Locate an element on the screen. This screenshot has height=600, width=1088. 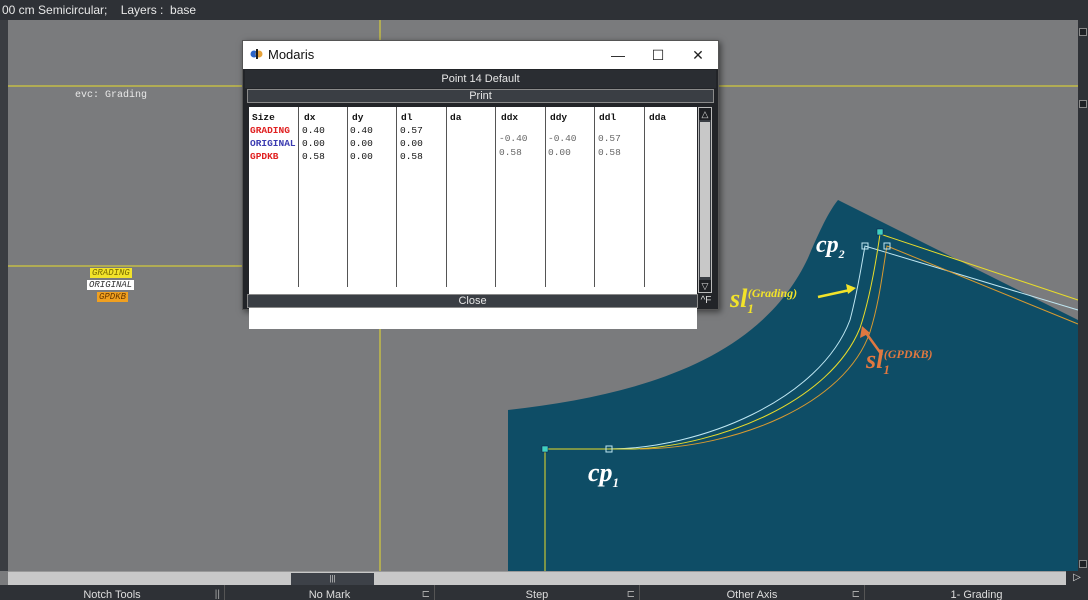
column-da is located at coordinates (471, 197).